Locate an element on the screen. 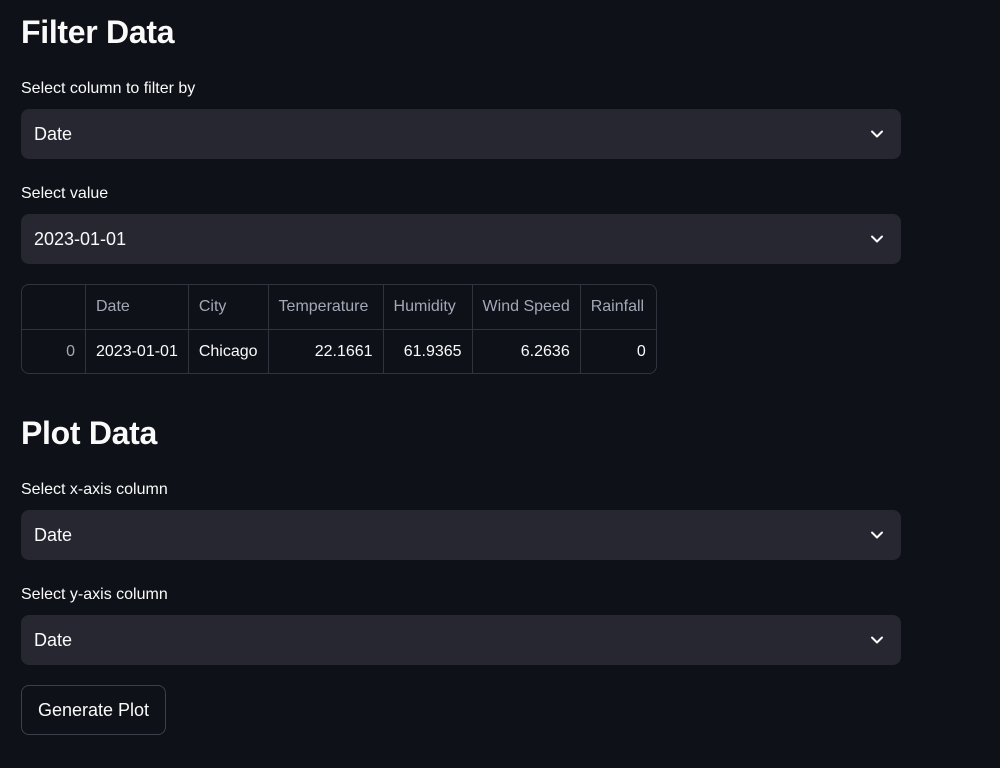 The width and height of the screenshot is (1000, 768). table-cell-index: 0 is located at coordinates (54, 351).